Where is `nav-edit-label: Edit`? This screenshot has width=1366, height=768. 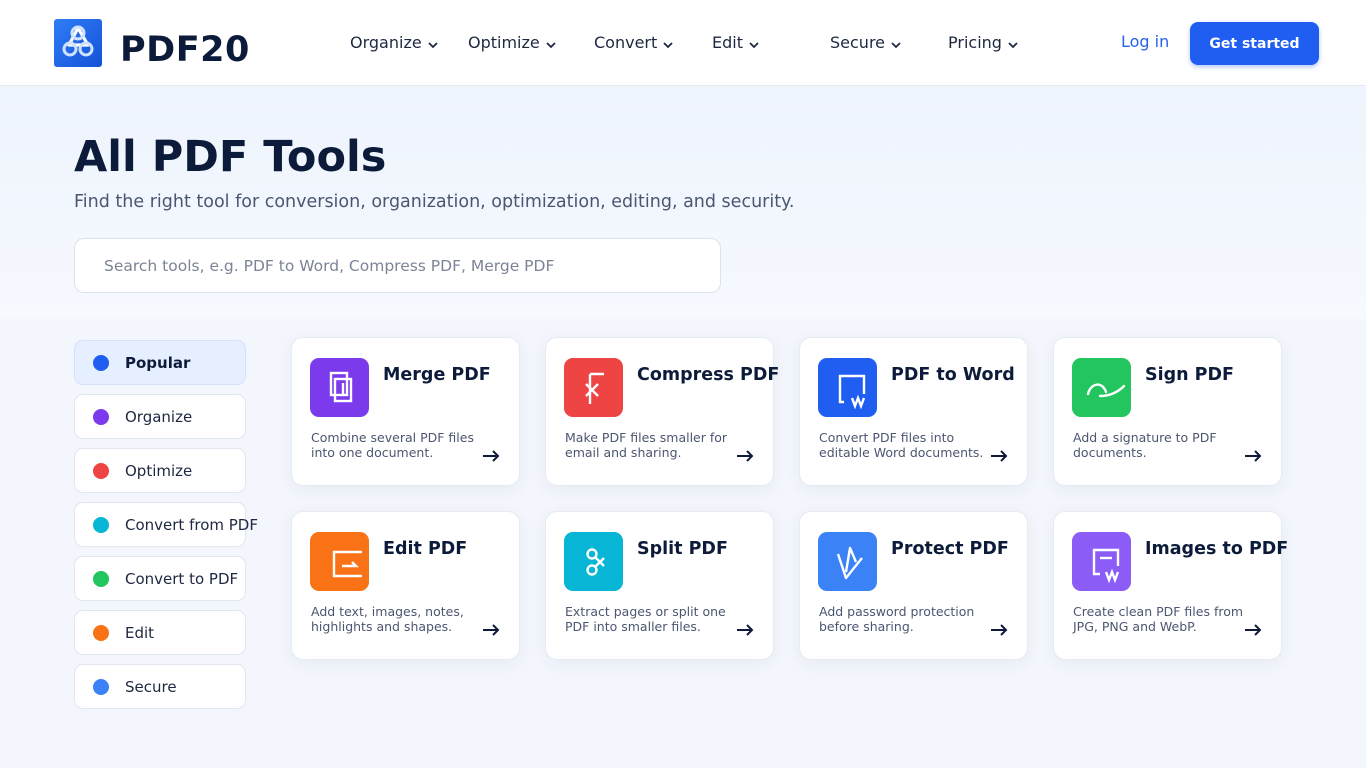 nav-edit-label: Edit is located at coordinates (727, 42).